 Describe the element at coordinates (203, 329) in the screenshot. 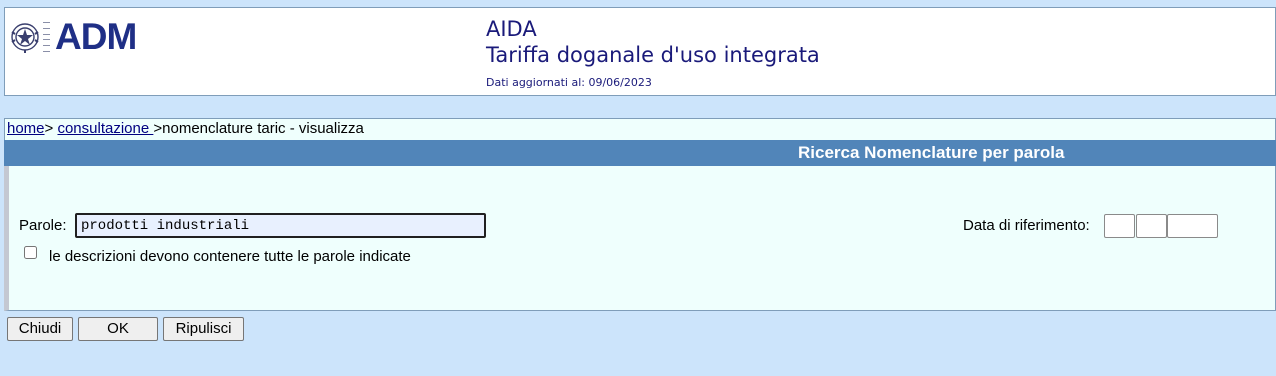

I see `ripulisci-button: Ripulisci` at that location.